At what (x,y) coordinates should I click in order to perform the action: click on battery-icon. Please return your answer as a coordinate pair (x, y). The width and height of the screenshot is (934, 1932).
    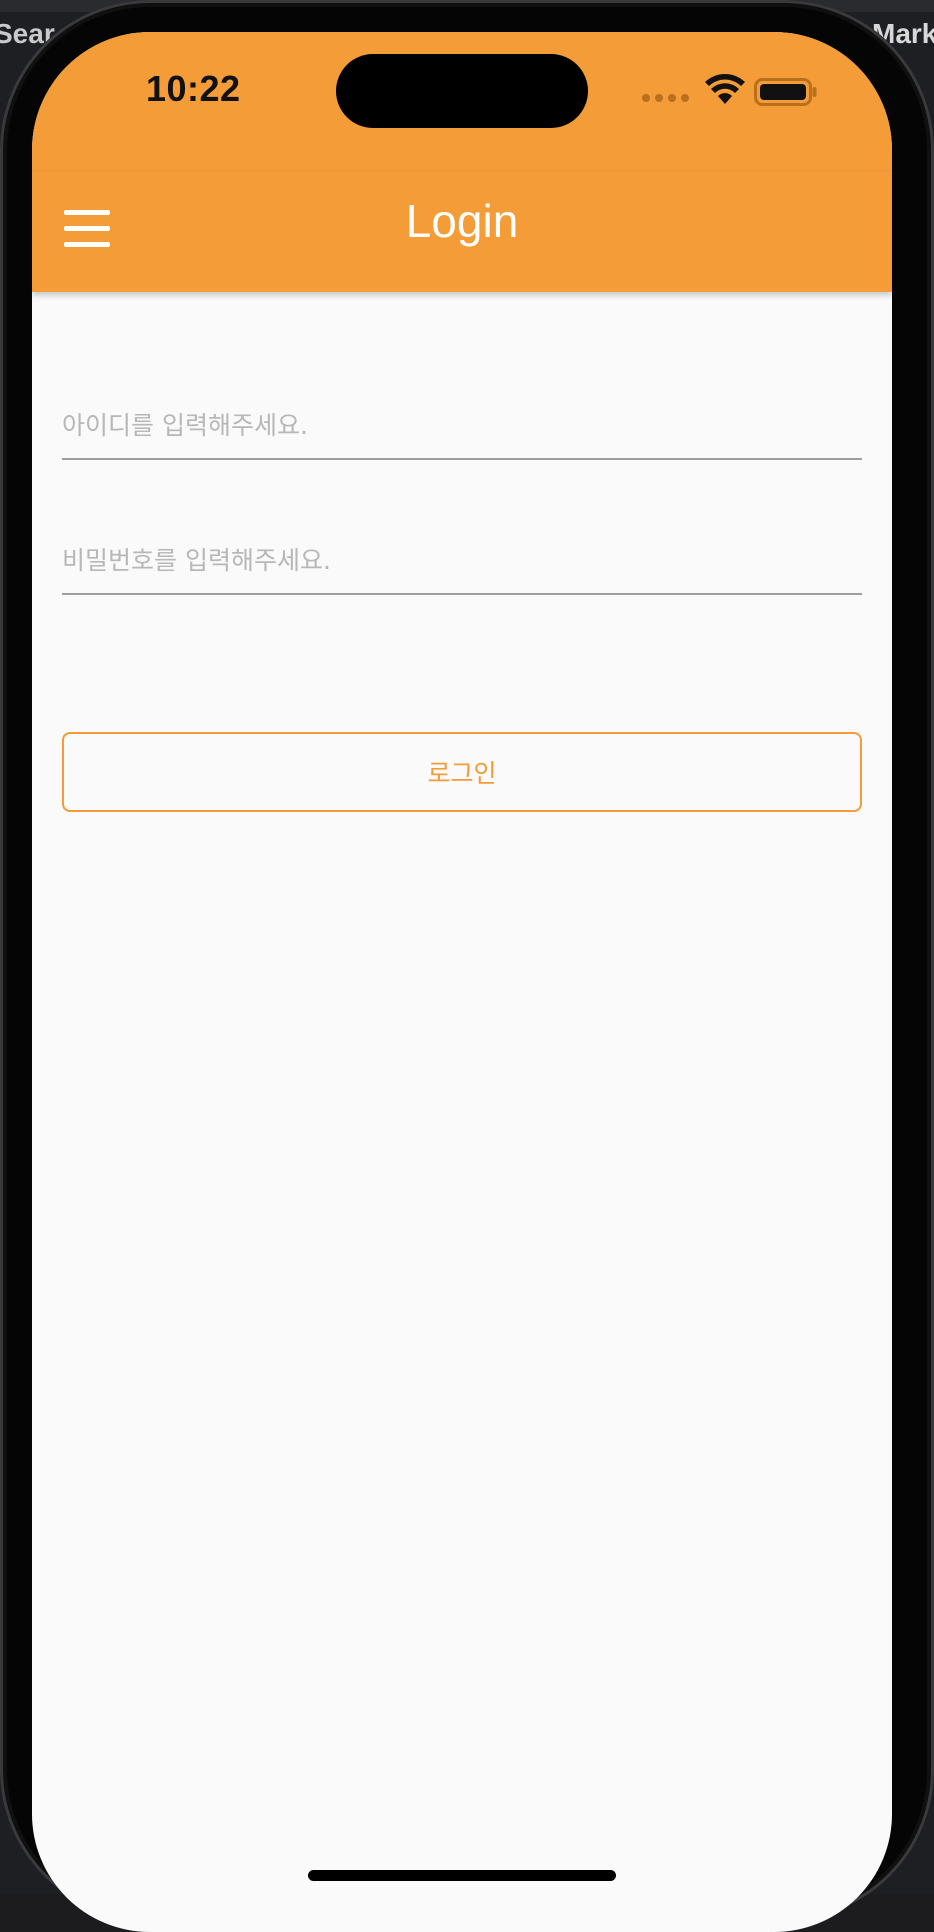
    Looking at the image, I should click on (785, 92).